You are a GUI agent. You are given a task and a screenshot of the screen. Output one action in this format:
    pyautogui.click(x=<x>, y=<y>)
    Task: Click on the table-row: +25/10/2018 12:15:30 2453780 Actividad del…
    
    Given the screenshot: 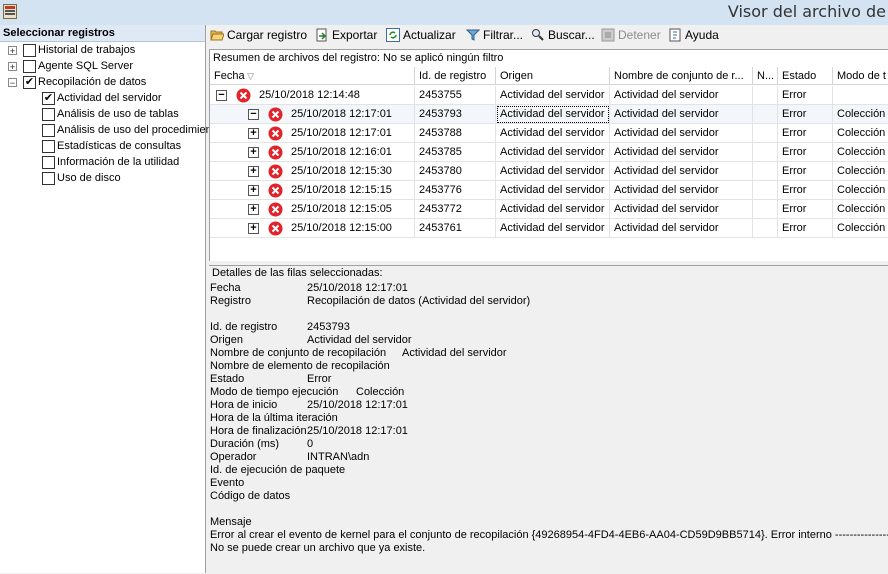 What is the action you would take?
    pyautogui.click(x=549, y=171)
    